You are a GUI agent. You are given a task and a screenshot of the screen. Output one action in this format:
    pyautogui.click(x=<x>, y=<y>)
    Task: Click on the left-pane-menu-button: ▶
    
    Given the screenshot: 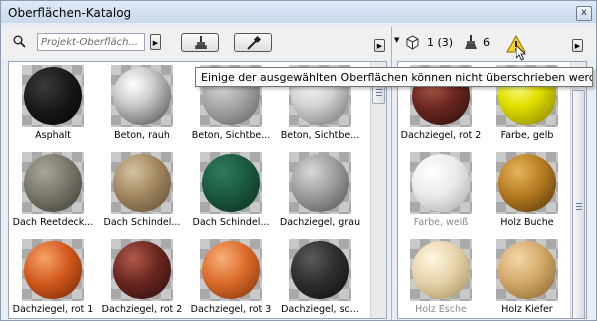 What is the action you would take?
    pyautogui.click(x=379, y=45)
    